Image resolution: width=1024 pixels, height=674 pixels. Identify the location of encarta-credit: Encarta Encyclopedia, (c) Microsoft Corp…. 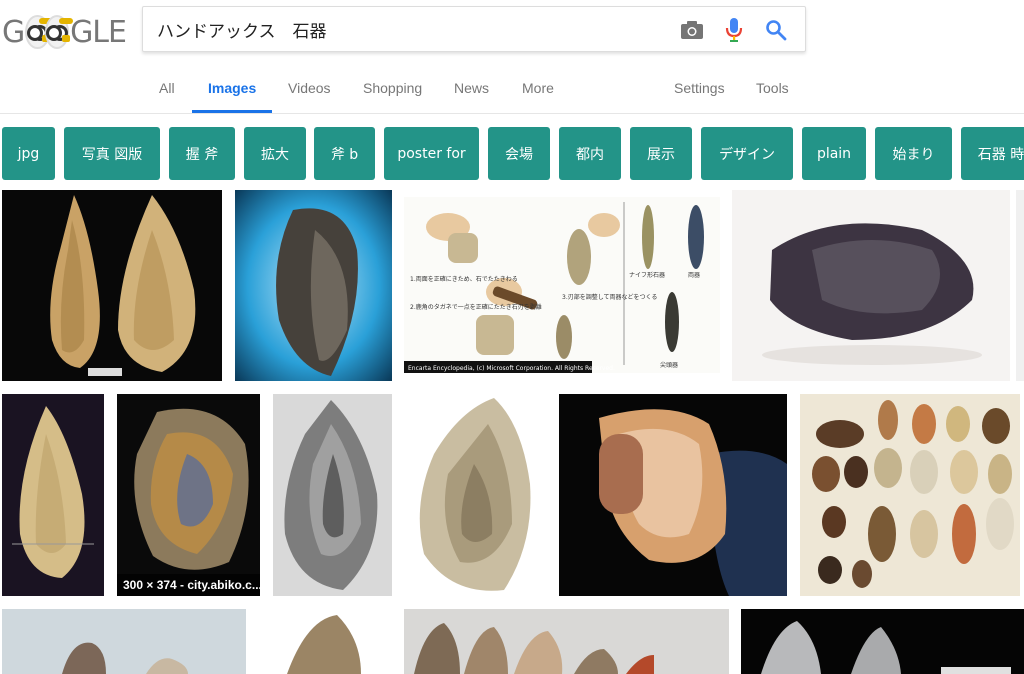
(511, 368).